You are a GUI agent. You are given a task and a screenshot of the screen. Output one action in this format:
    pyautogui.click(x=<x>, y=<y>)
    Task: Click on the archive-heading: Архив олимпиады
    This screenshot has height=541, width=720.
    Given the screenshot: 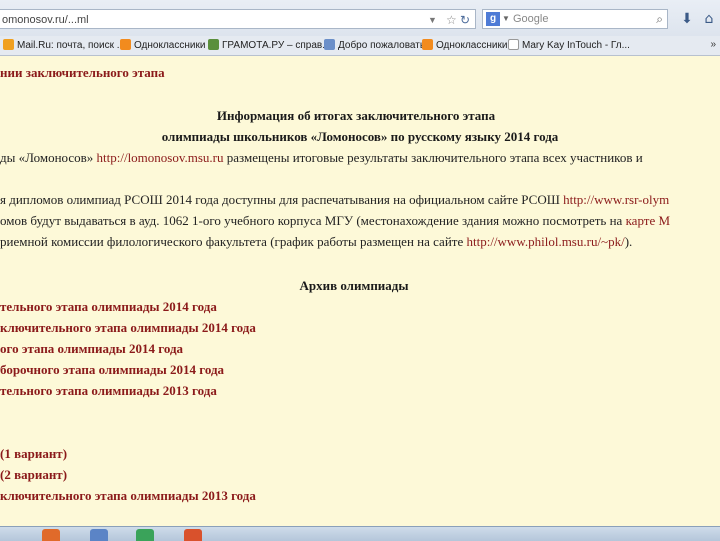 What is the action you would take?
    pyautogui.click(x=354, y=285)
    